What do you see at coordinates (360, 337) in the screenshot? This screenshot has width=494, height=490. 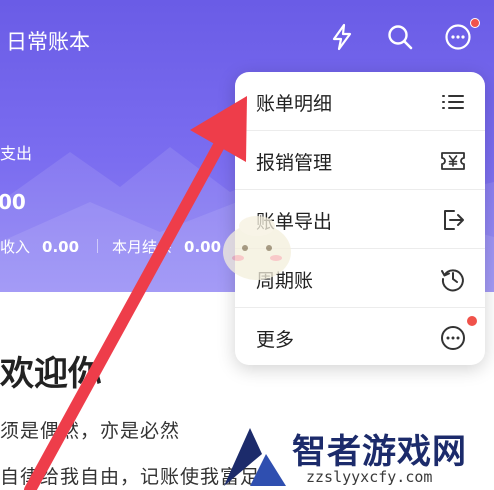 I see `menu-item-more: 更多` at bounding box center [360, 337].